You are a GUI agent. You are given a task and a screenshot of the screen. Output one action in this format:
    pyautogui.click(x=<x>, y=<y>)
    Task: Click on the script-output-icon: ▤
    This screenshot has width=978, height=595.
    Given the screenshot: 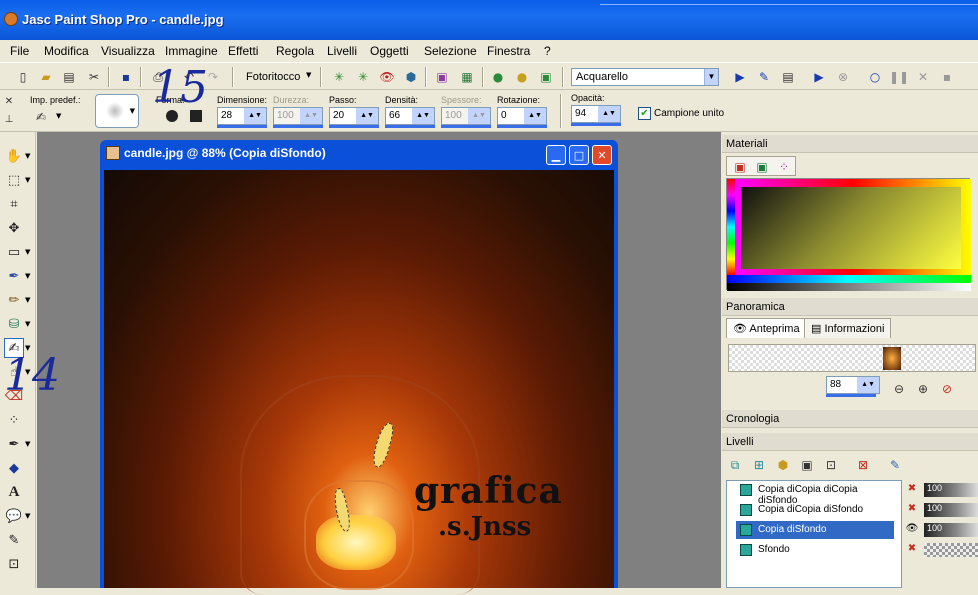 What is the action you would take?
    pyautogui.click(x=788, y=77)
    